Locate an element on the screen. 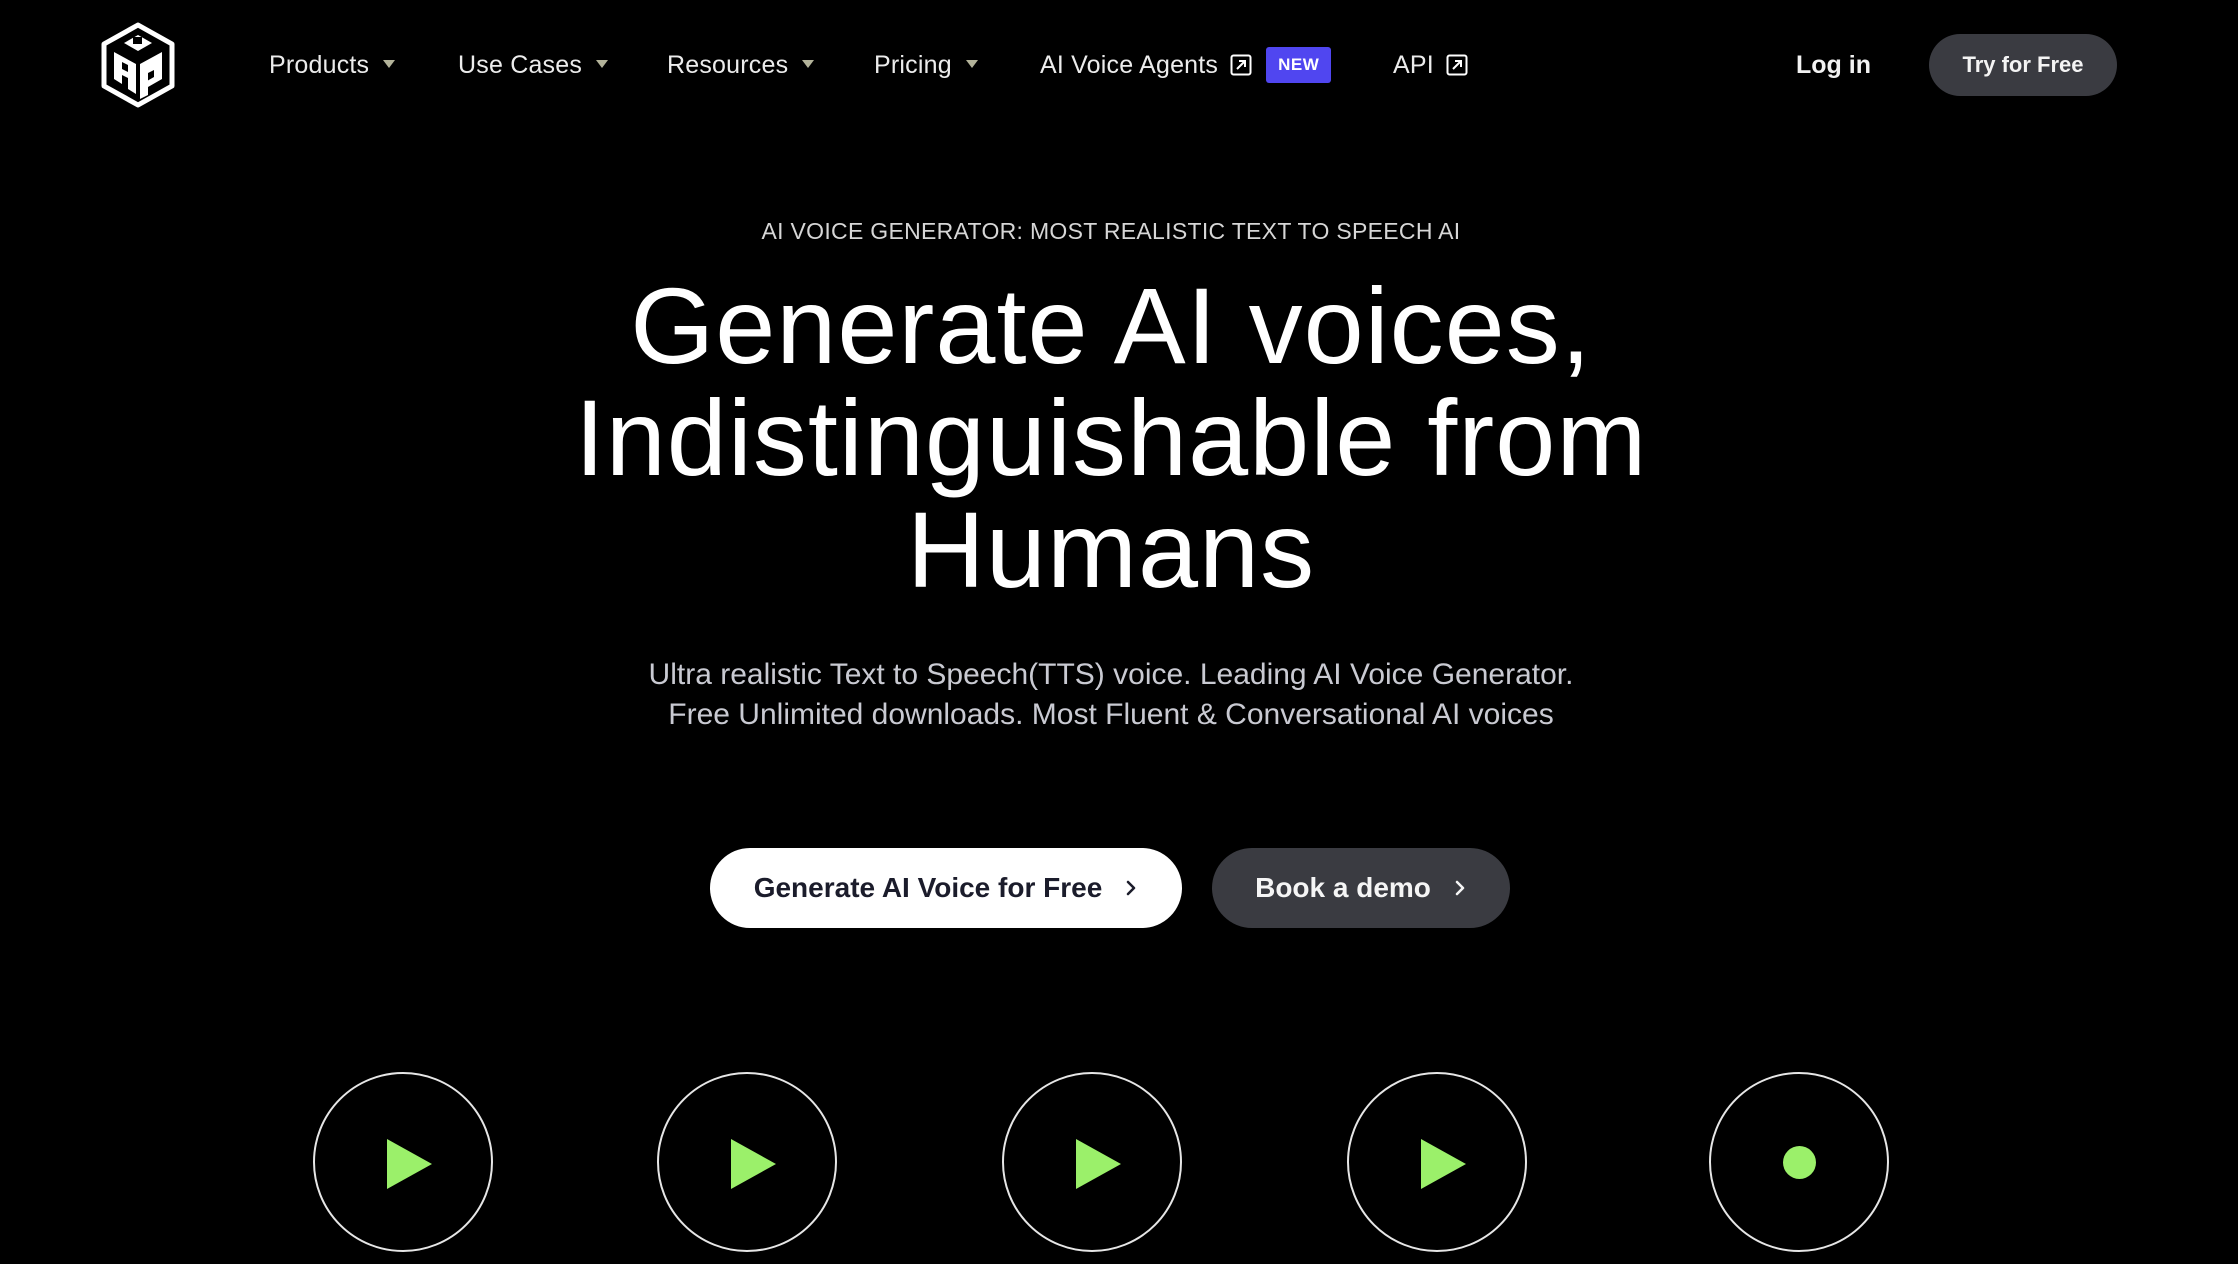 The width and height of the screenshot is (2238, 1264). nav-item-use-cases: Use Cases is located at coordinates (533, 65).